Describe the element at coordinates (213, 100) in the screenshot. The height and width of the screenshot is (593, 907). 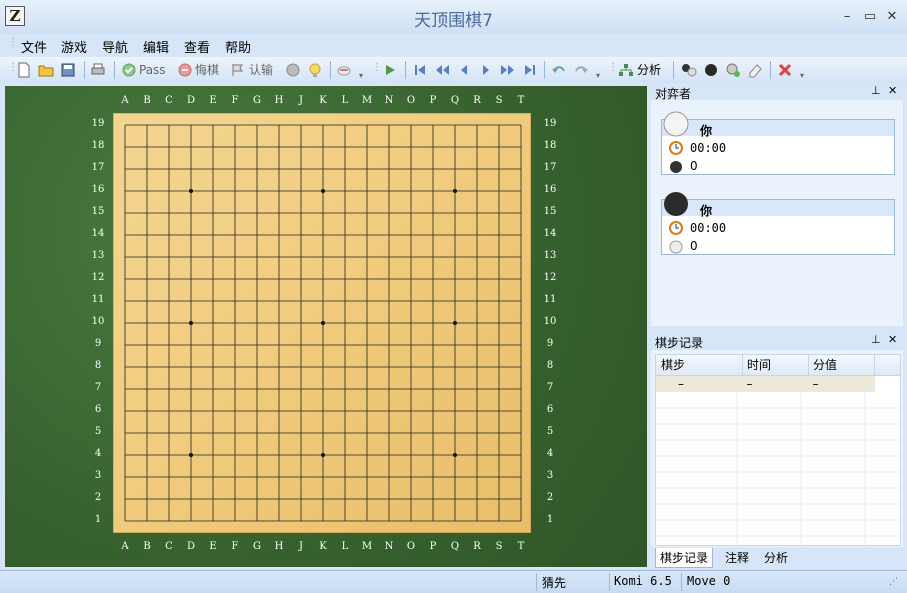
I see `column-label: E` at that location.